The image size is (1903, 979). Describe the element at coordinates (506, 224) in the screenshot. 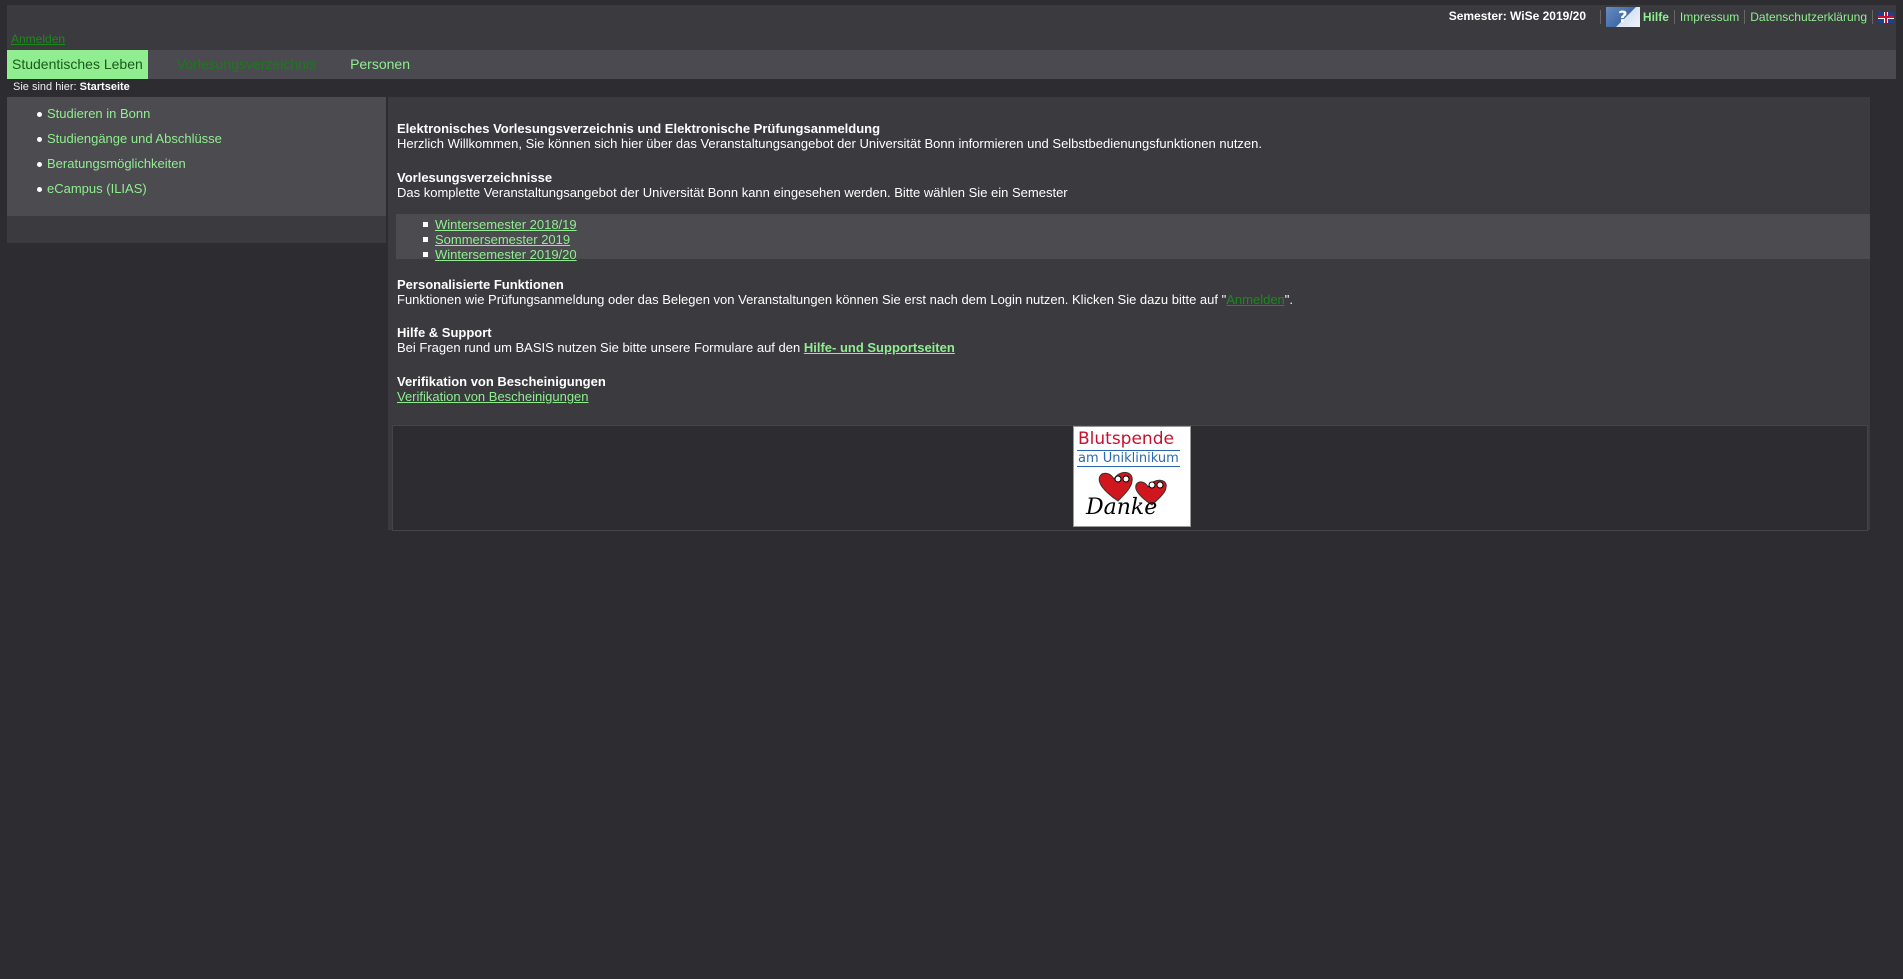

I see `semester-link-ws1819: Wintersemester 2018/19` at that location.